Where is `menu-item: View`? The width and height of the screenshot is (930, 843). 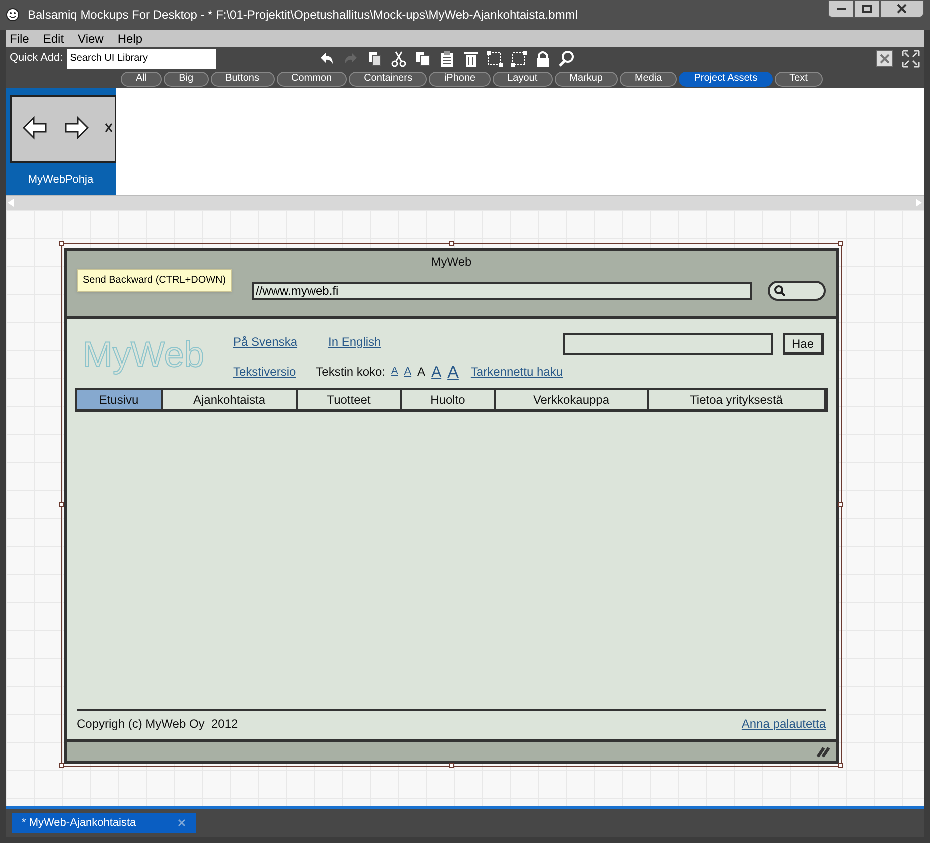 menu-item: View is located at coordinates (91, 39).